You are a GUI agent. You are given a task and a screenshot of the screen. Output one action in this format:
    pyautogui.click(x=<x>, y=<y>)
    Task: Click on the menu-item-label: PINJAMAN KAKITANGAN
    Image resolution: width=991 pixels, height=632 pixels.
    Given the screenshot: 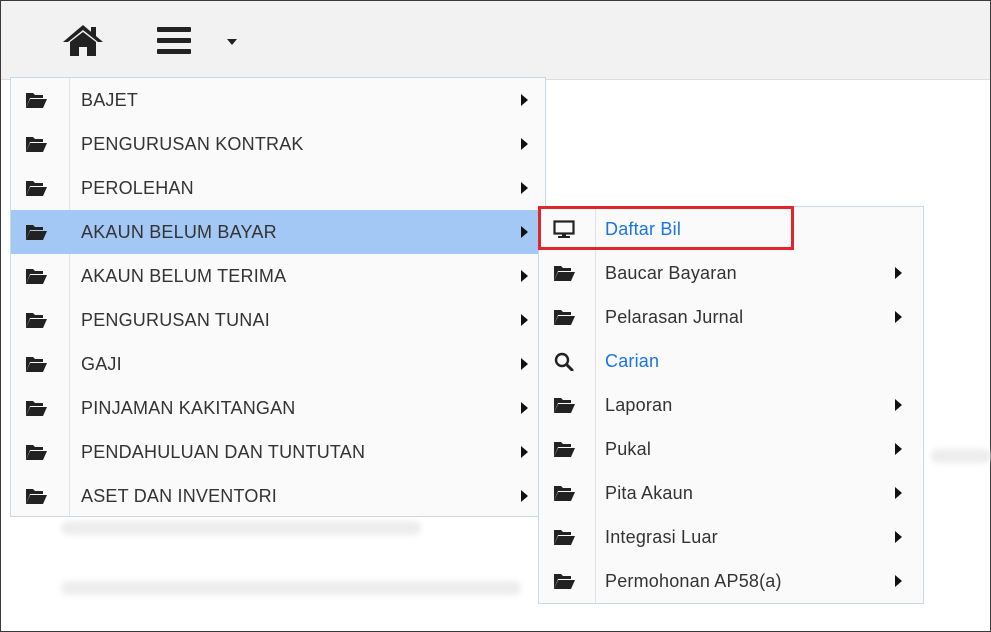 What is the action you would take?
    pyautogui.click(x=188, y=408)
    